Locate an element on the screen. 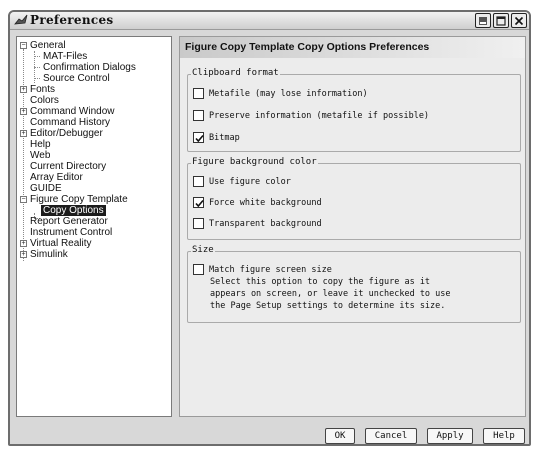  tree-item-help: Help is located at coordinates (40, 144).